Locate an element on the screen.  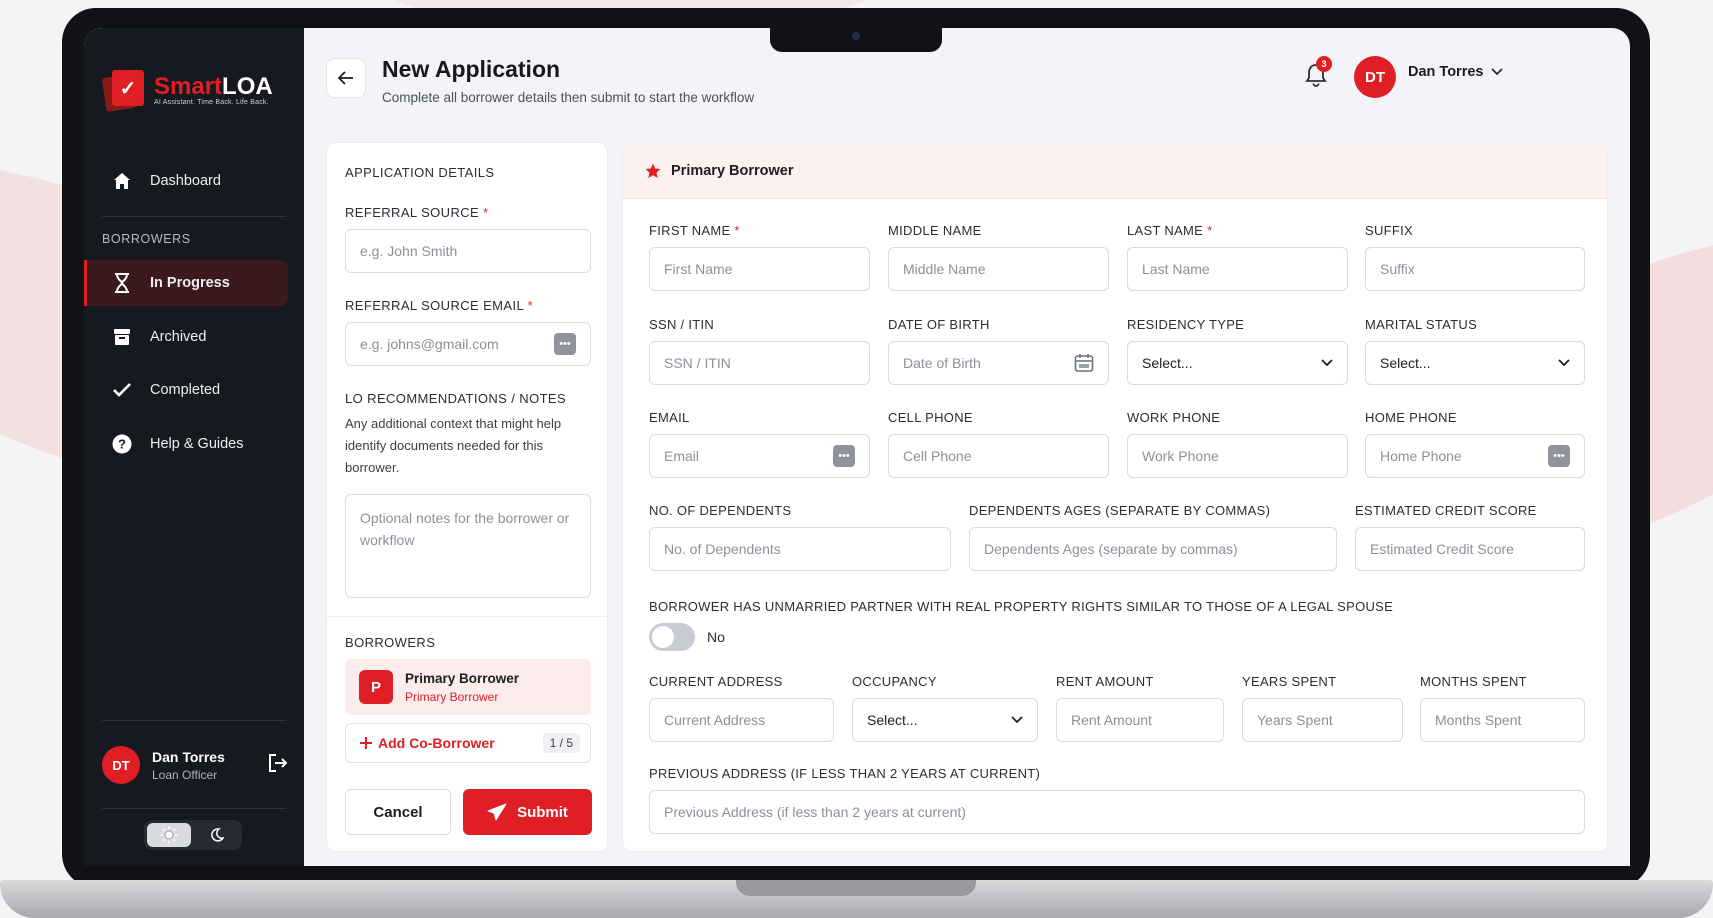
current-address-label: CURRENT ADDRESS is located at coordinates (716, 681).